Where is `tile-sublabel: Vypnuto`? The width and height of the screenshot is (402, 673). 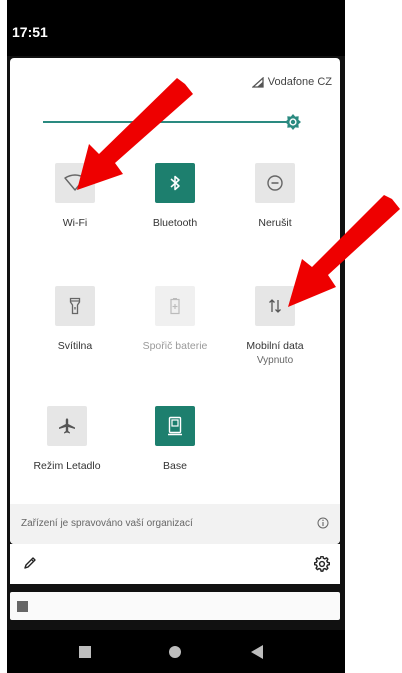
tile-sublabel: Vypnuto is located at coordinates (275, 360).